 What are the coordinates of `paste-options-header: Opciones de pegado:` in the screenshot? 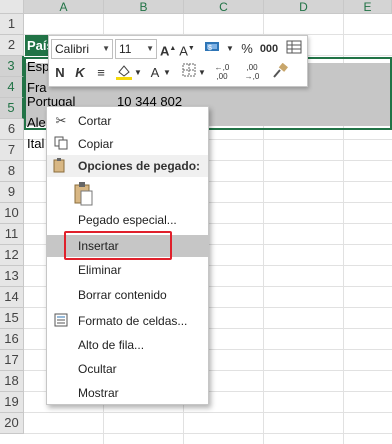 It's located at (127, 166).